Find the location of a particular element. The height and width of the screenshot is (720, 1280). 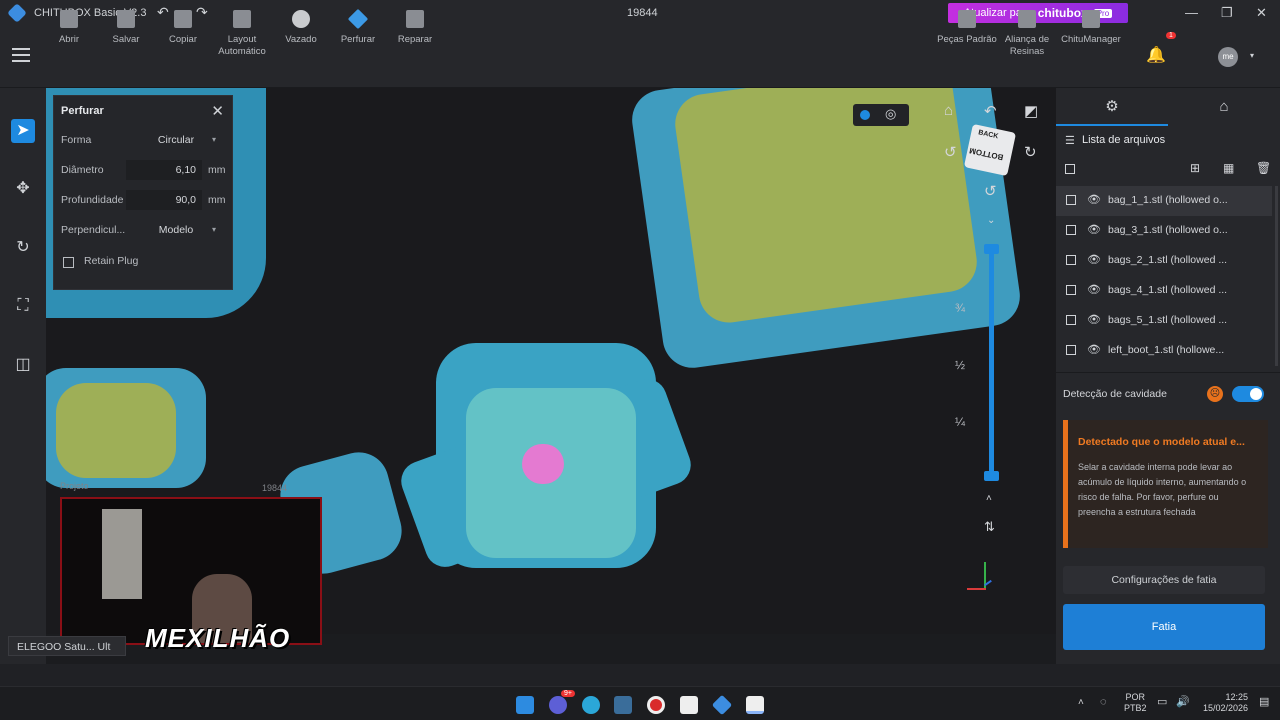

perpendicular-select: Modelo is located at coordinates (176, 230).